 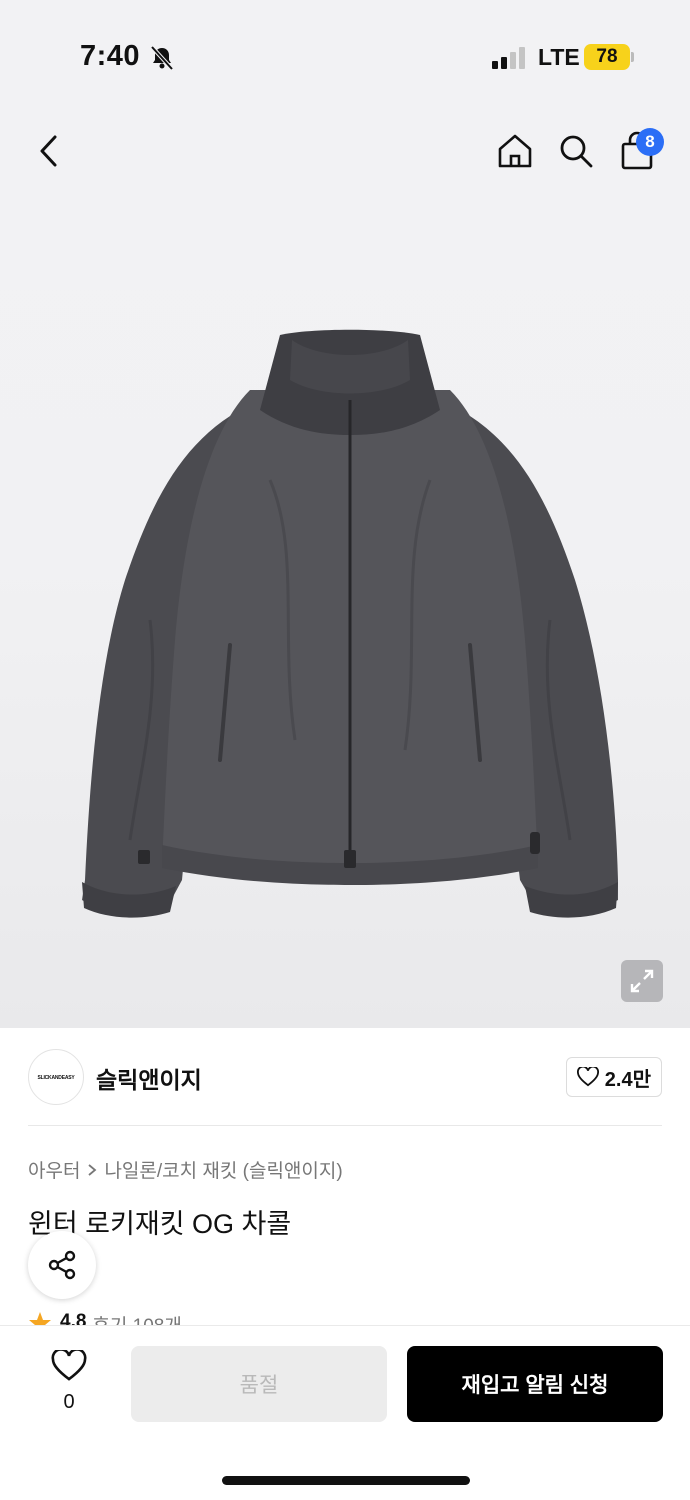 What do you see at coordinates (69, 1402) in the screenshot?
I see `wish-count: 0` at bounding box center [69, 1402].